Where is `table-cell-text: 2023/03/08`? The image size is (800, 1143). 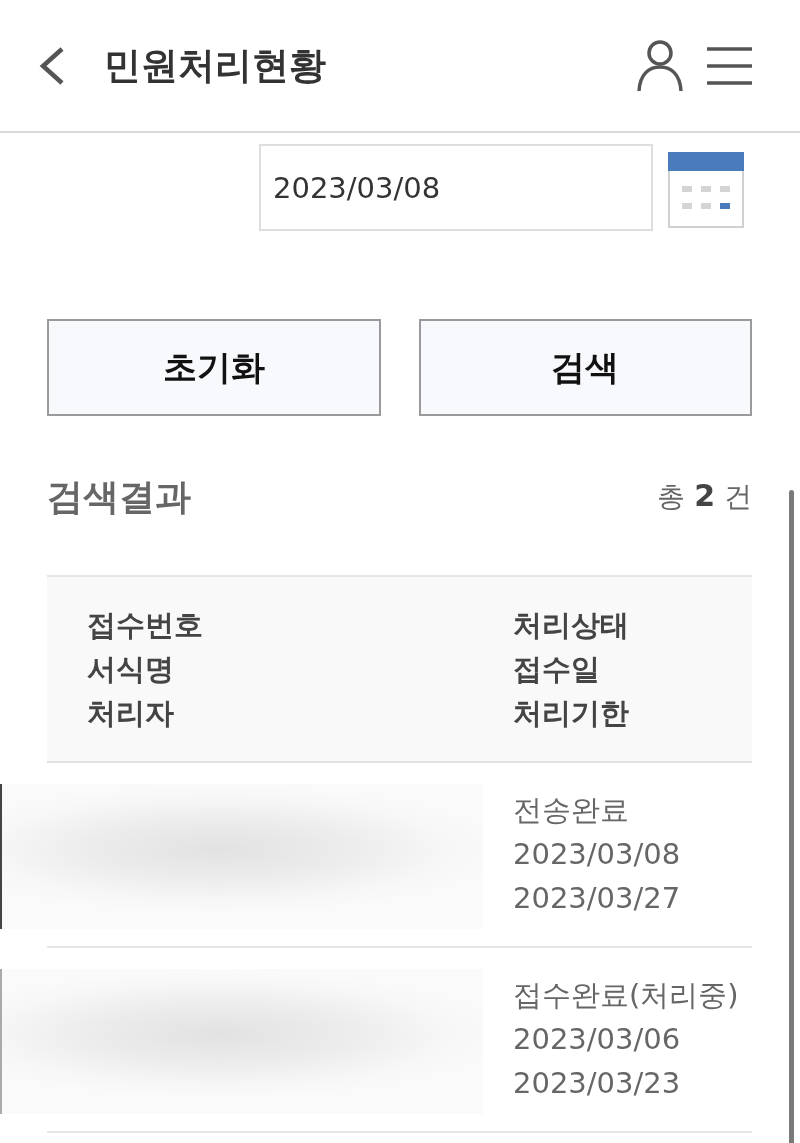 table-cell-text: 2023/03/08 is located at coordinates (597, 854).